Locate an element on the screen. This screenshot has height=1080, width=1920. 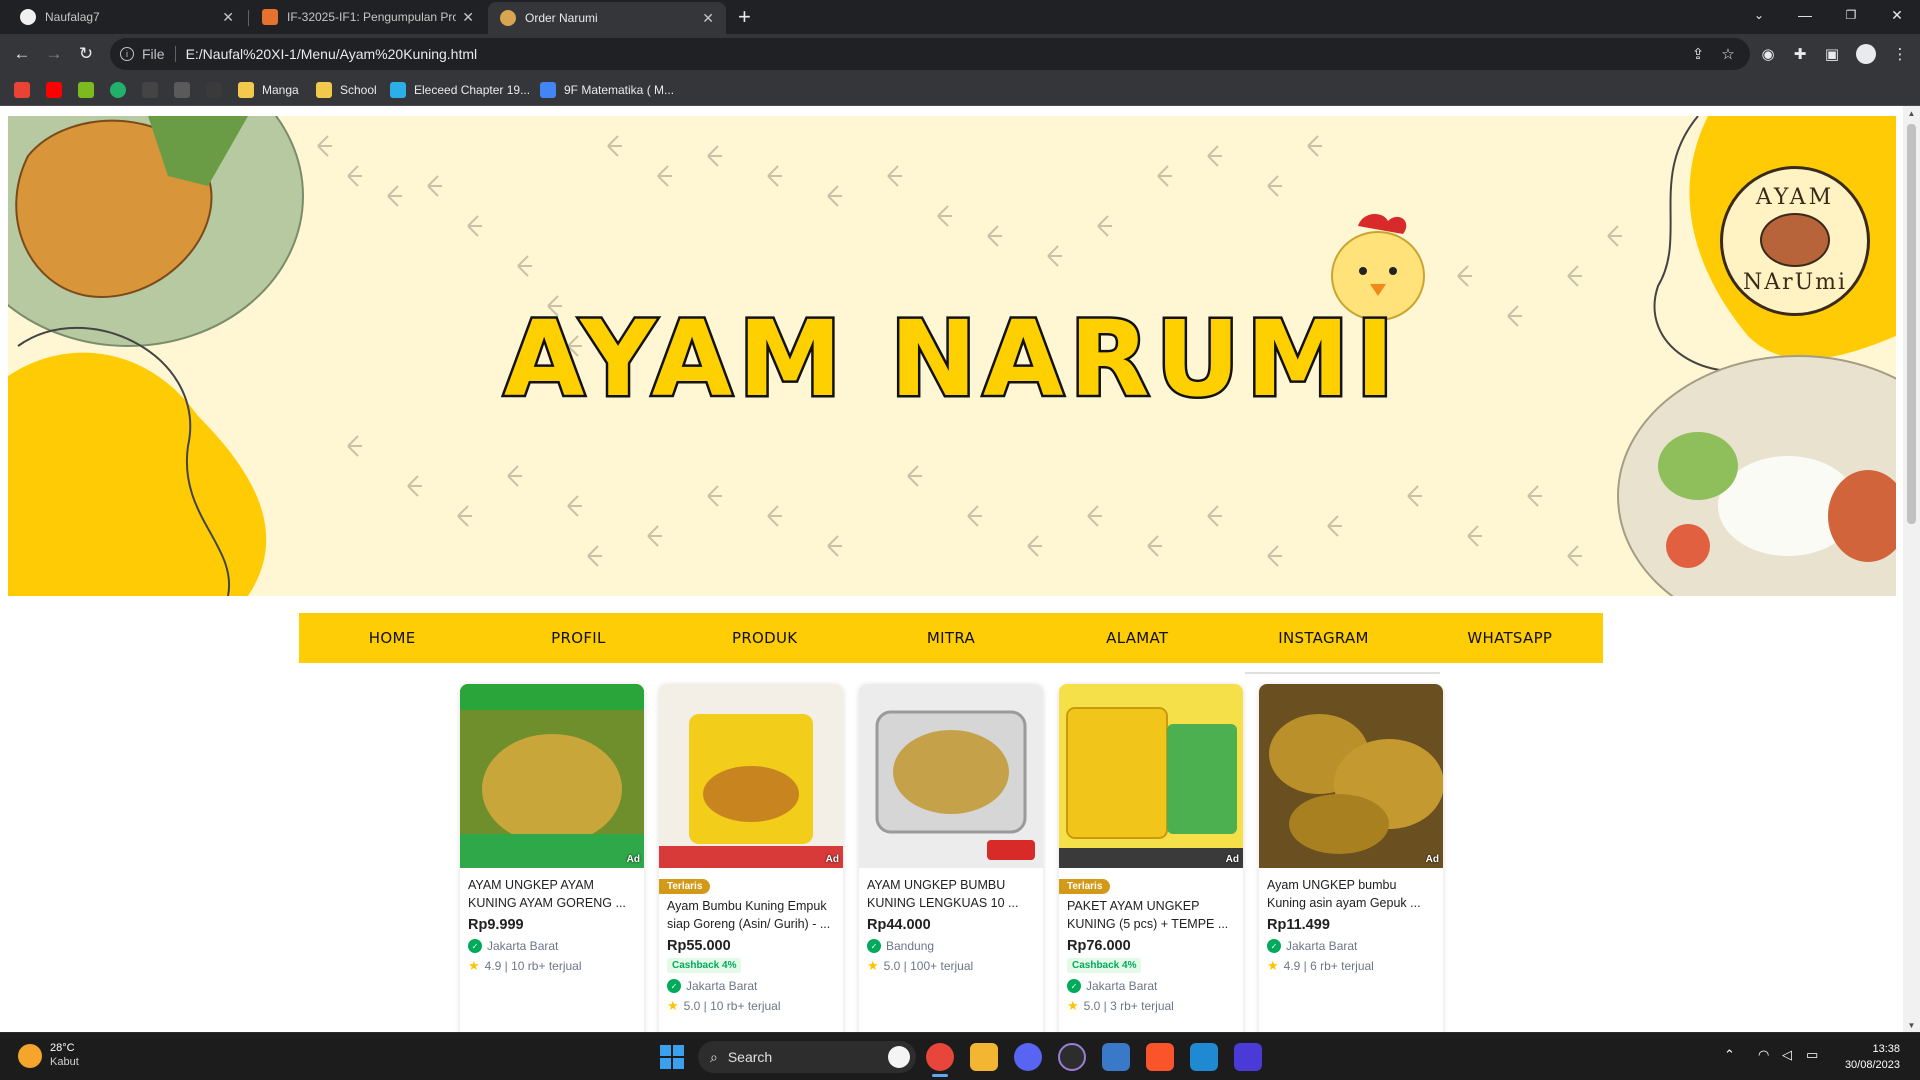
duolingo-icon is located at coordinates (86, 90).